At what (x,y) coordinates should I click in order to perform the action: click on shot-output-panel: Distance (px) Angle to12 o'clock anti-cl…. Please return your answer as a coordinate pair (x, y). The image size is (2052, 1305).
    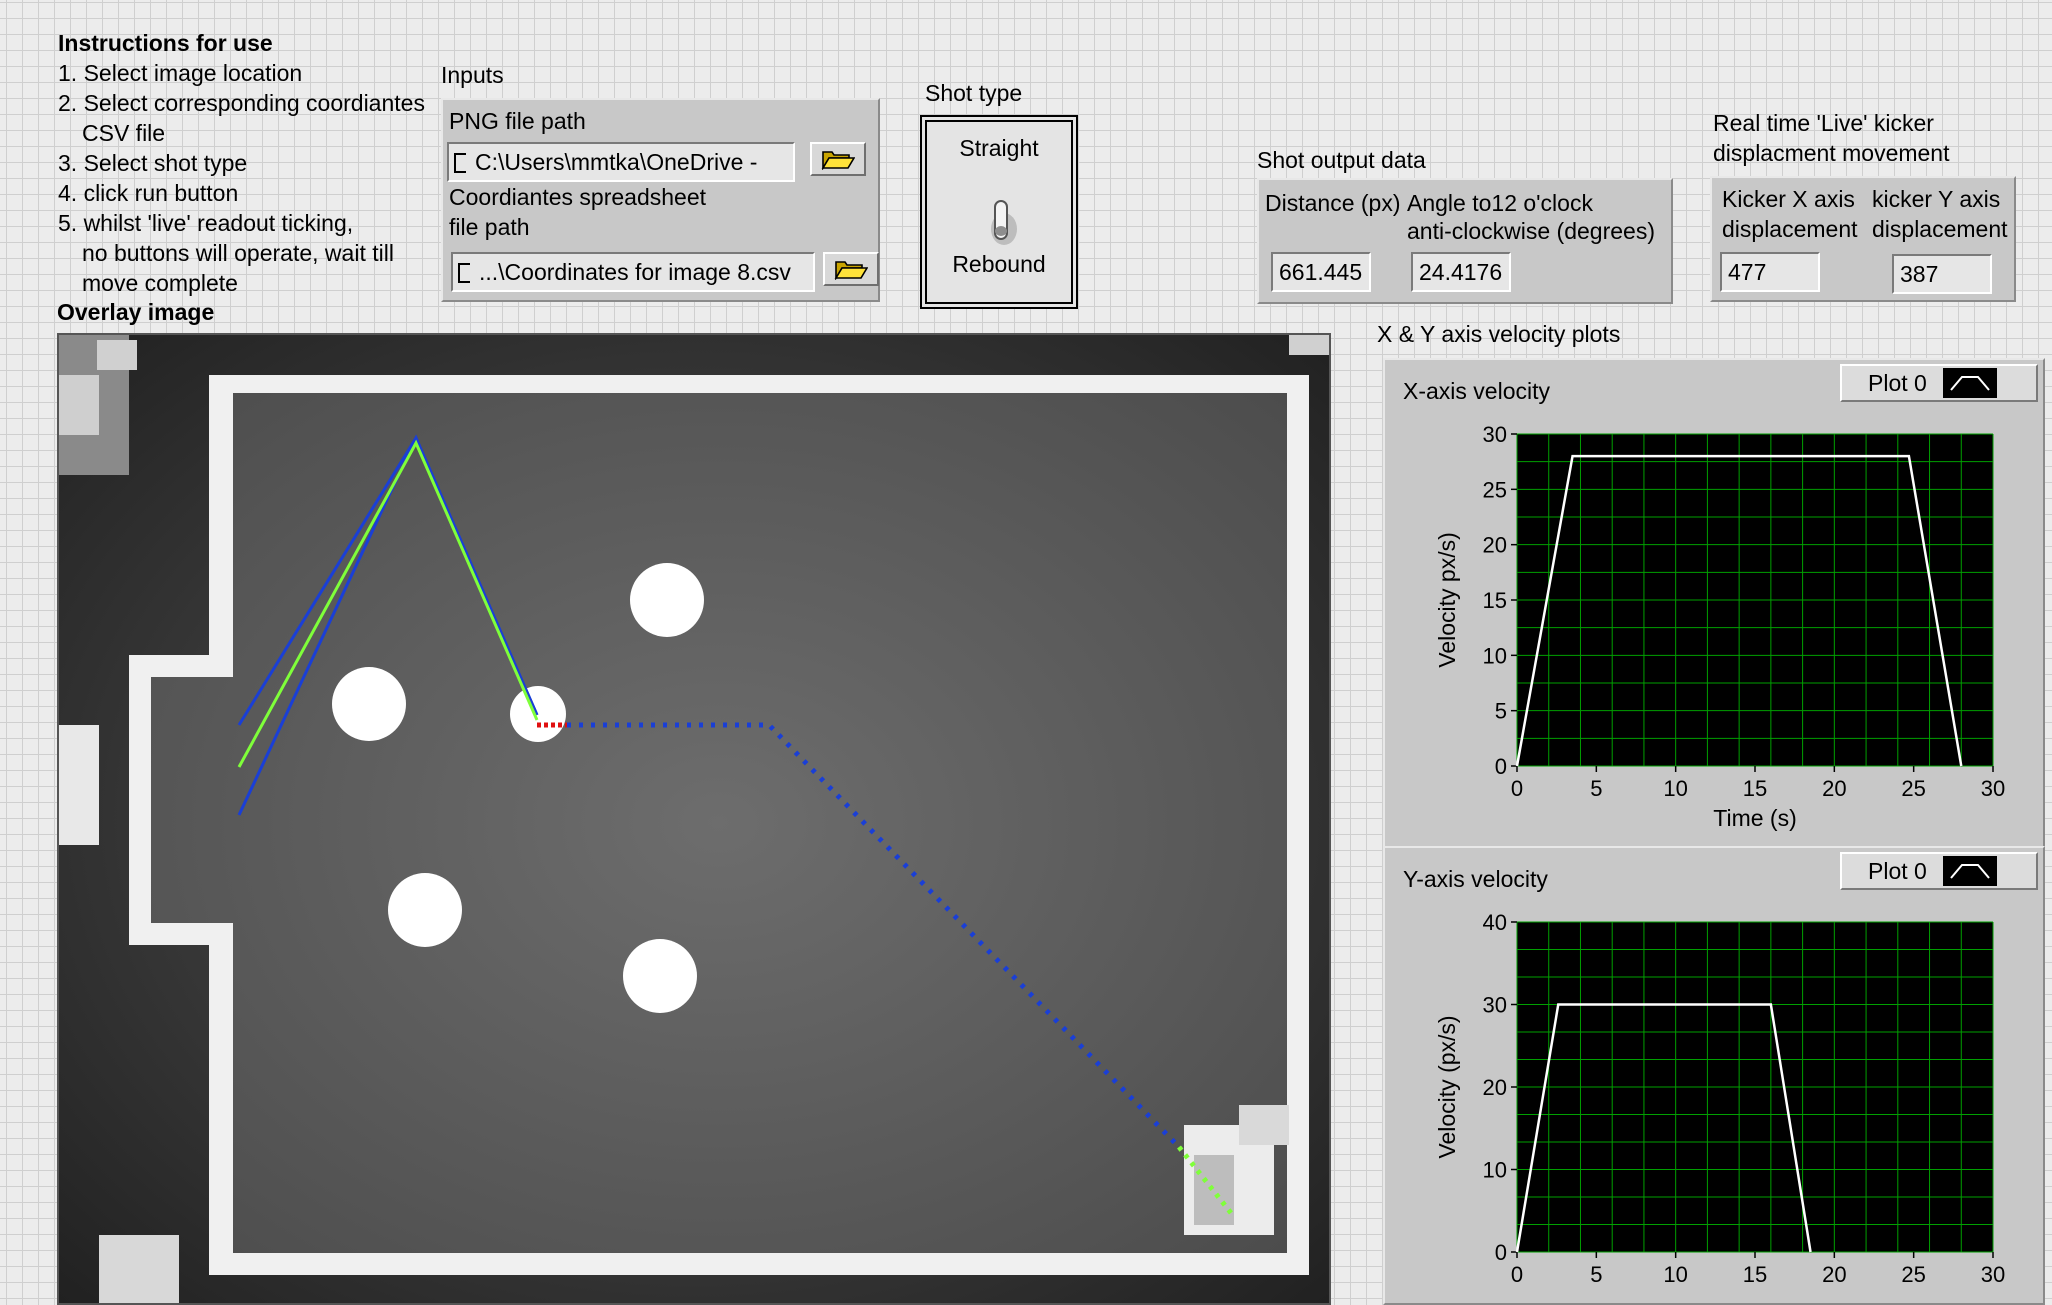
    Looking at the image, I should click on (1465, 241).